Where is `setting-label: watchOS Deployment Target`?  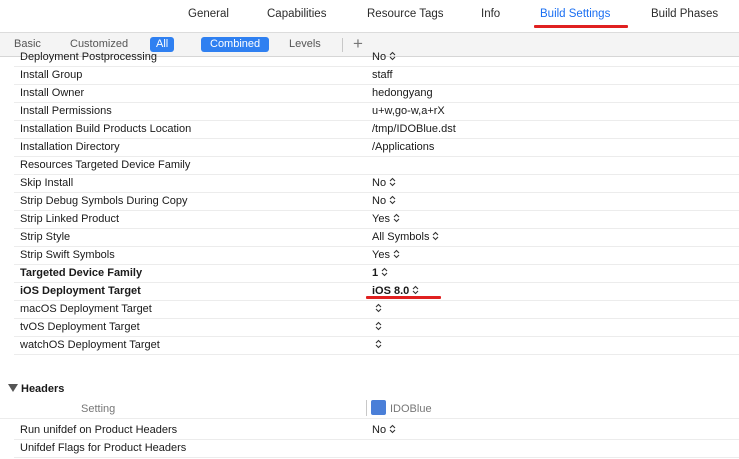
setting-label: watchOS Deployment Target is located at coordinates (90, 345).